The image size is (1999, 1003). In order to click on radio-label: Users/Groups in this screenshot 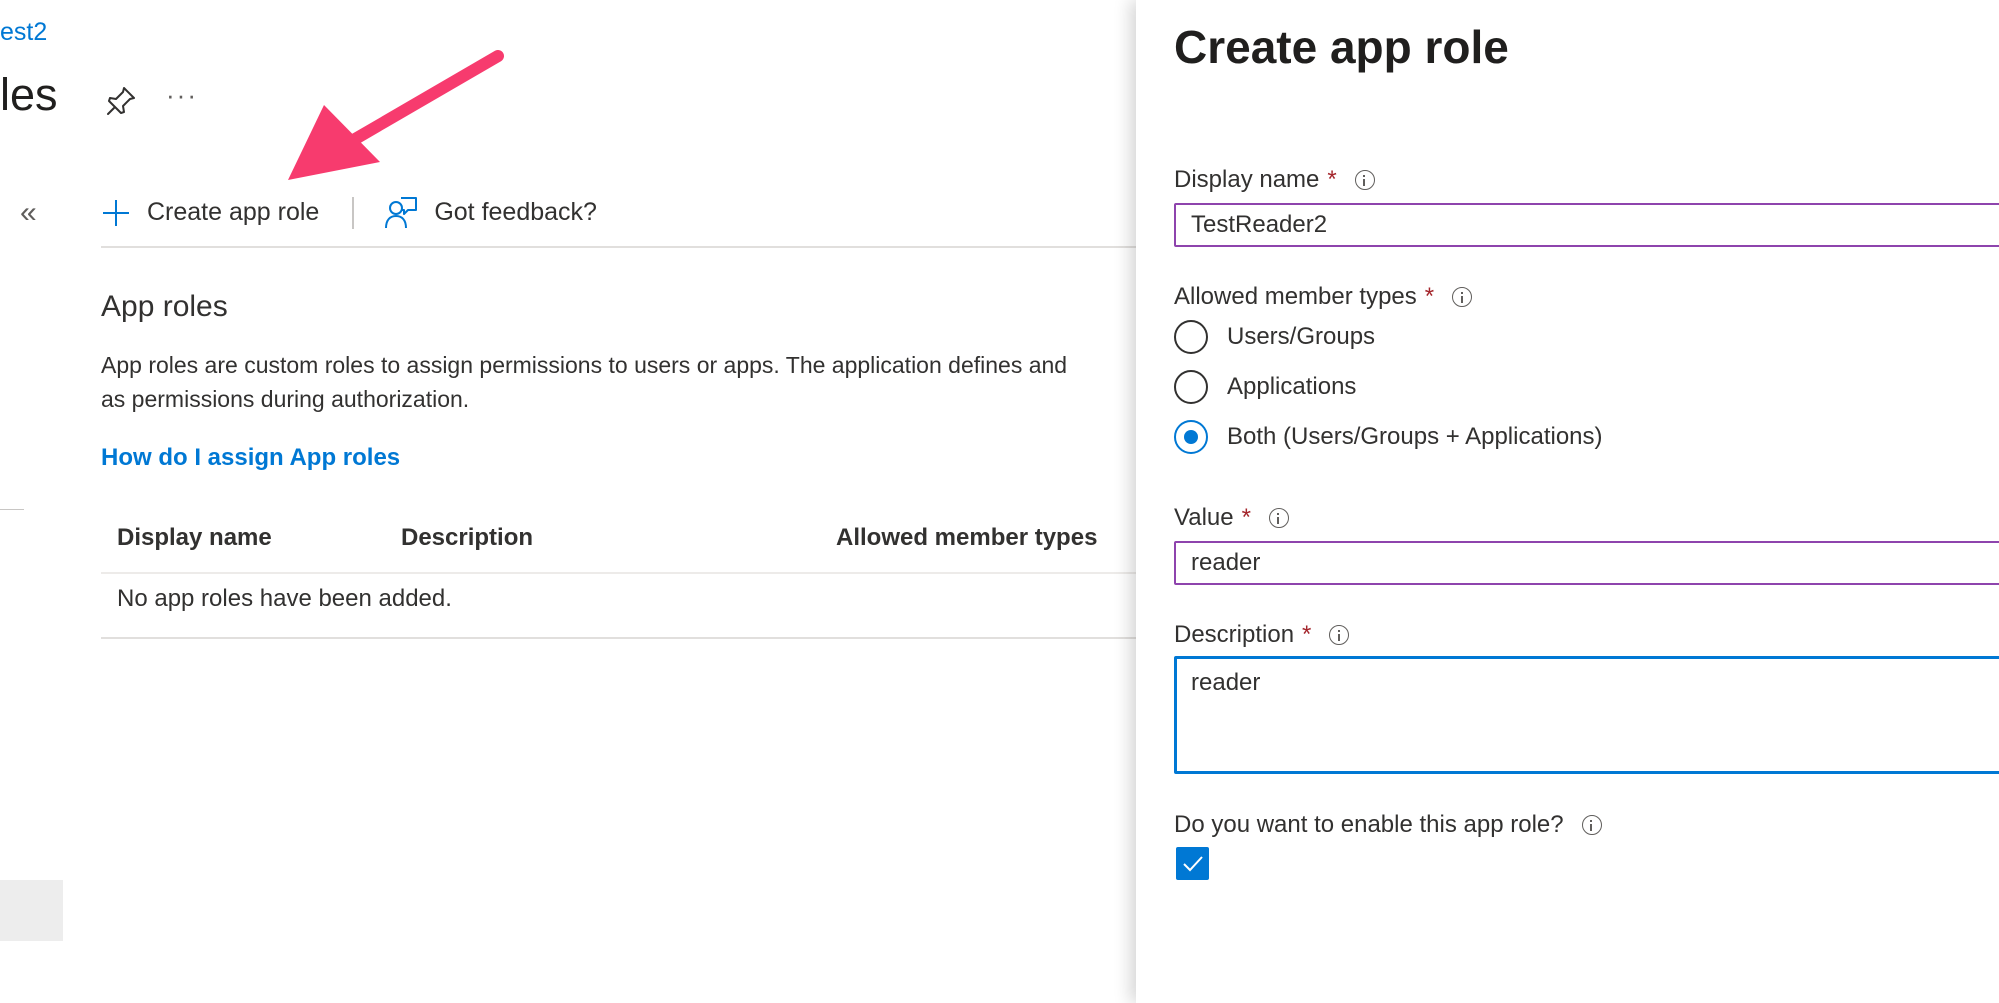, I will do `click(1301, 336)`.